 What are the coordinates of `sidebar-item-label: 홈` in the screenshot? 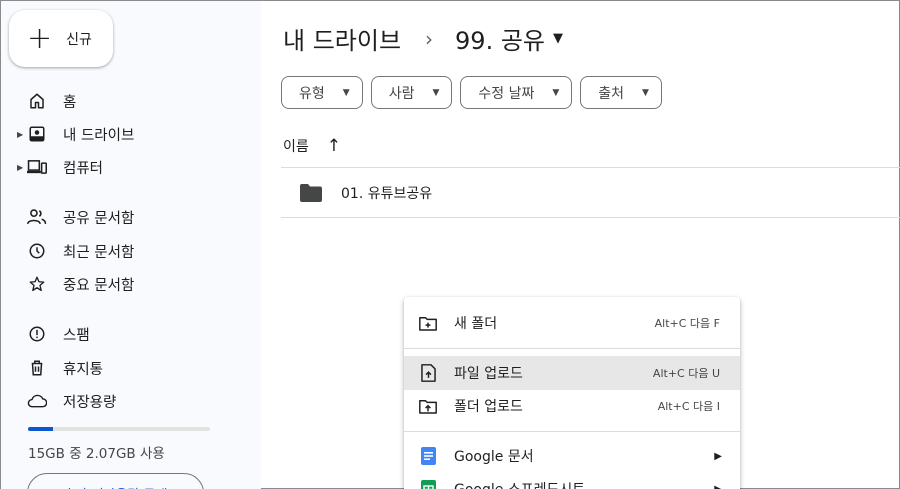 It's located at (70, 102).